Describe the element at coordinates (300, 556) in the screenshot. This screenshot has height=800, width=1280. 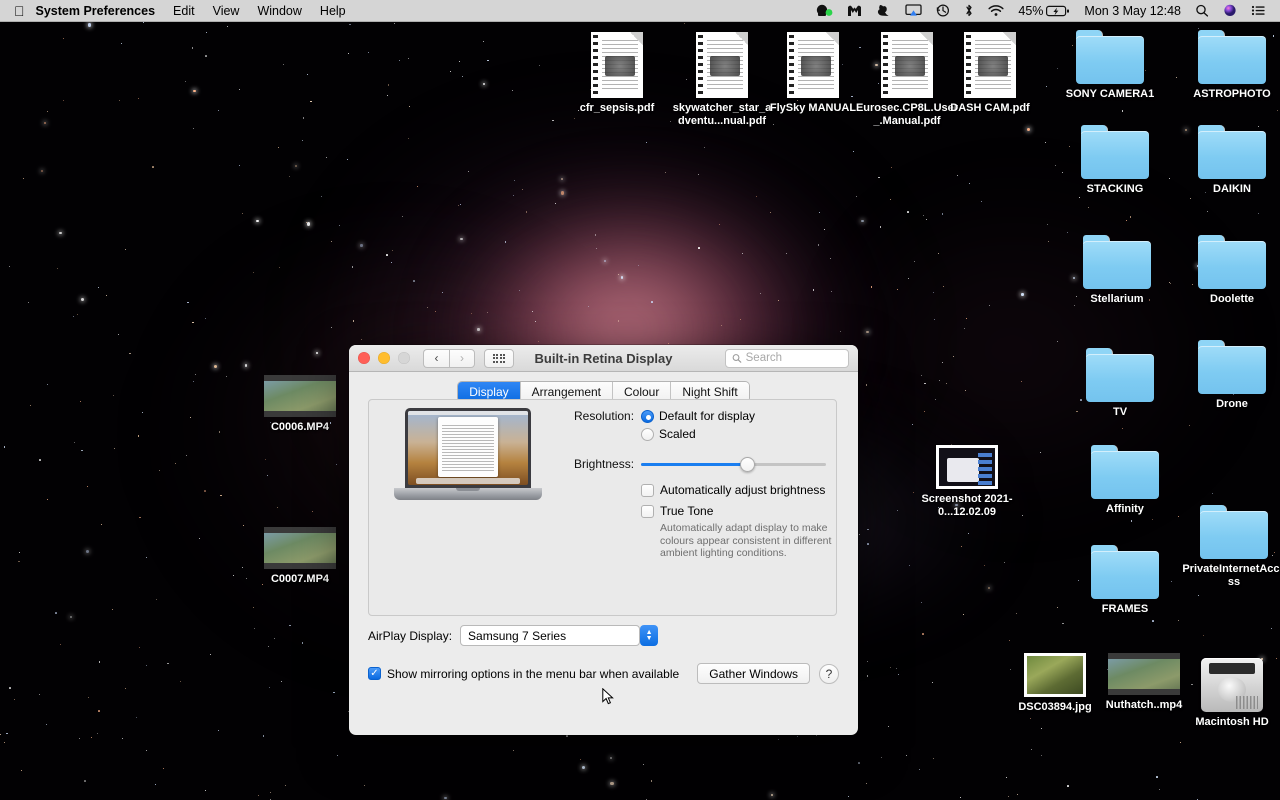
I see `desktop-file-c0007-mp4: C0007.MP4` at that location.